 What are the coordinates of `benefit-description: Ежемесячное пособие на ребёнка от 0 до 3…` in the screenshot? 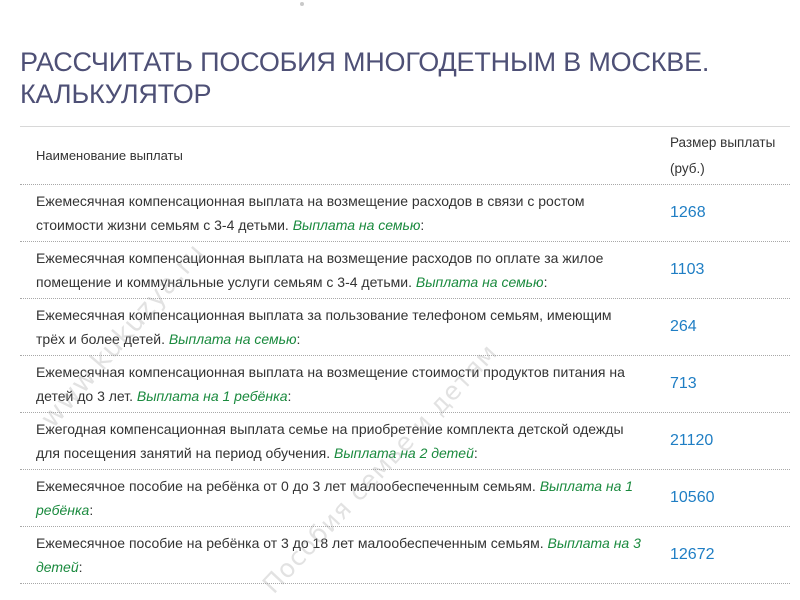 It's located at (286, 486).